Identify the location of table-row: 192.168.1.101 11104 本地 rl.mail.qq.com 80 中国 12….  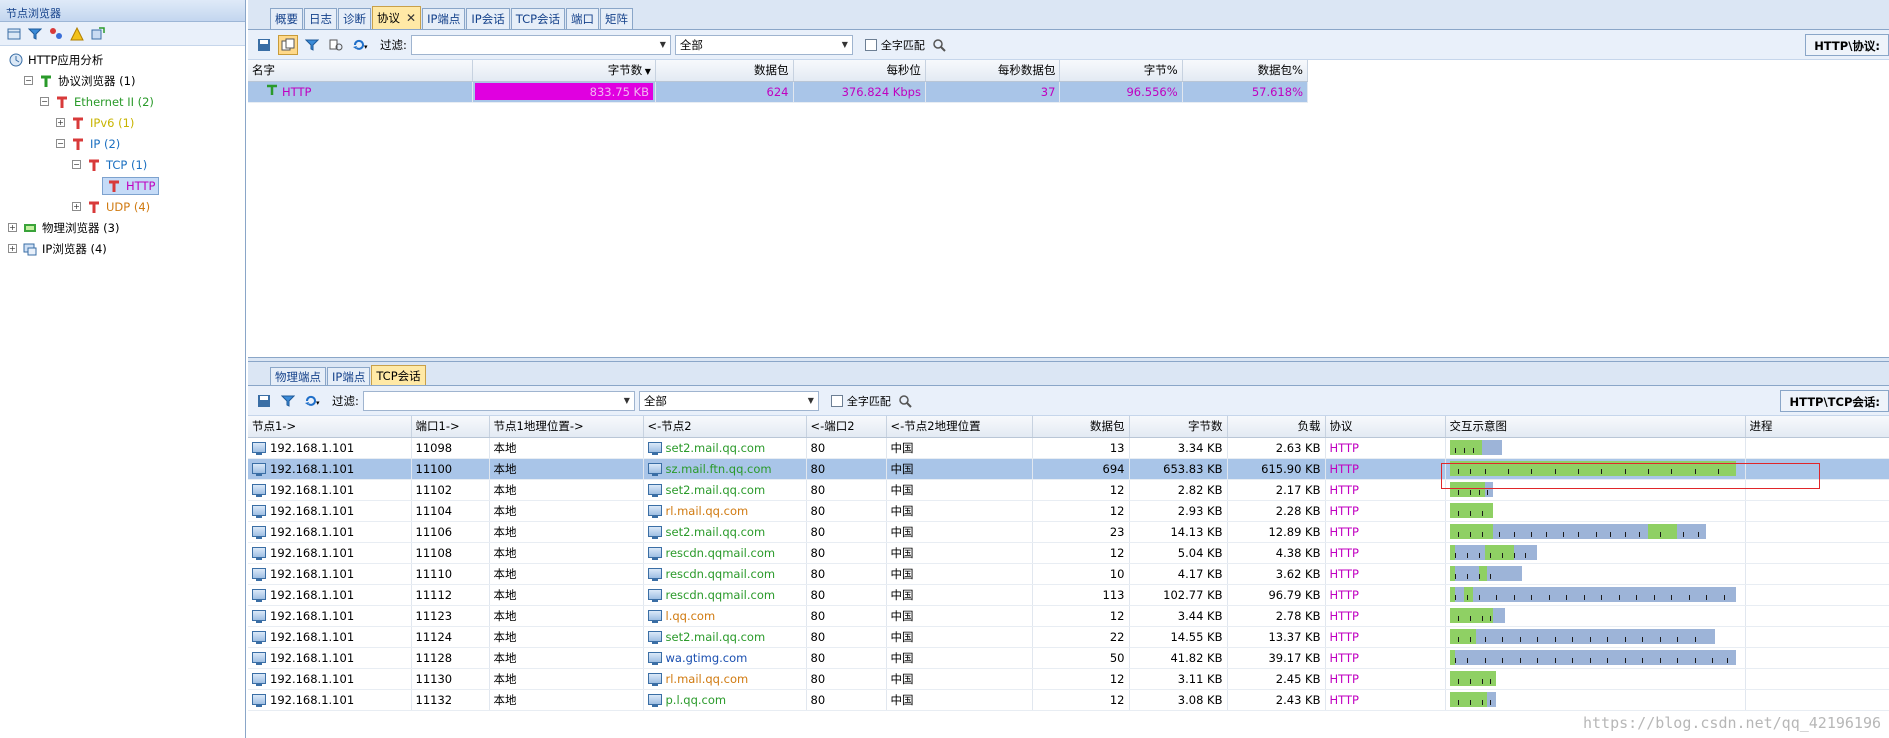
(1068, 511).